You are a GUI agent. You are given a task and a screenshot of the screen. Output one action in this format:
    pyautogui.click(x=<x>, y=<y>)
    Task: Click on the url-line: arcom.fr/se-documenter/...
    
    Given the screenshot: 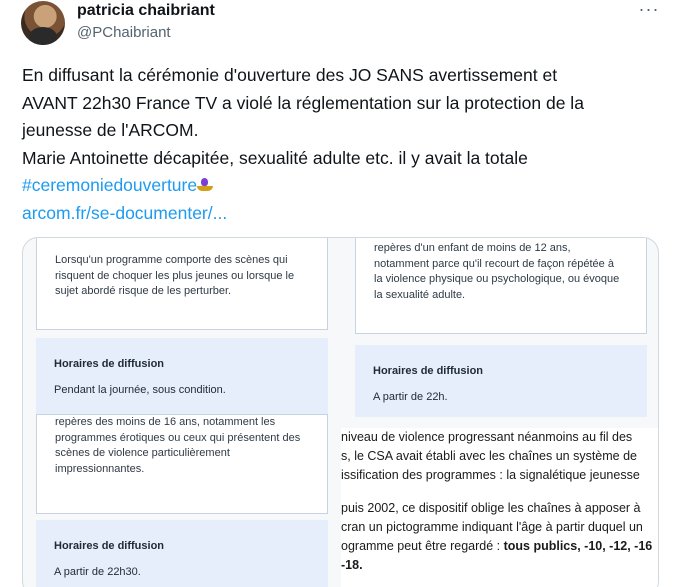 What is the action you would take?
    pyautogui.click(x=344, y=214)
    